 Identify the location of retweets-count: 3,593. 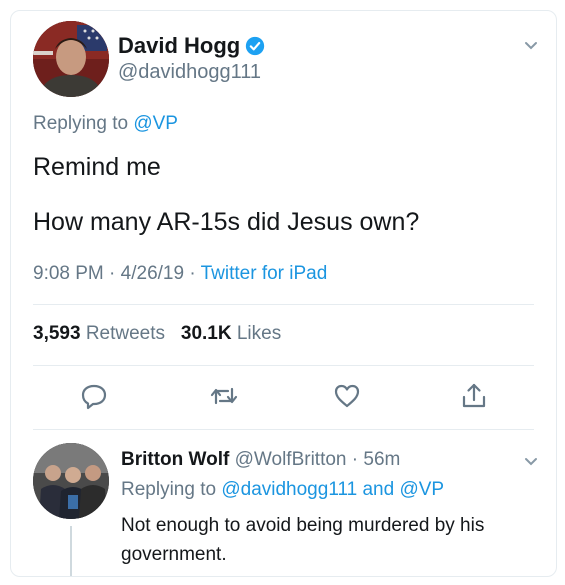
(57, 333).